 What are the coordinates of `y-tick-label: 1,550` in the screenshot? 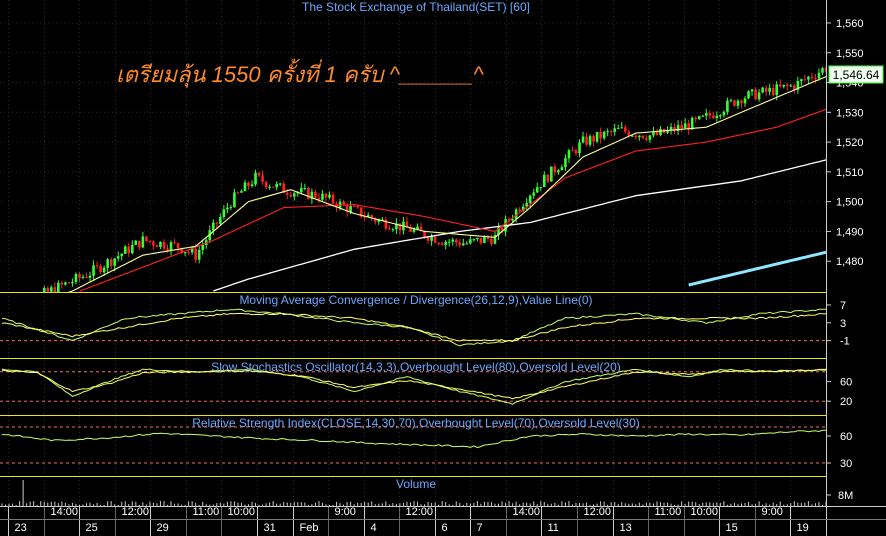 It's located at (850, 54).